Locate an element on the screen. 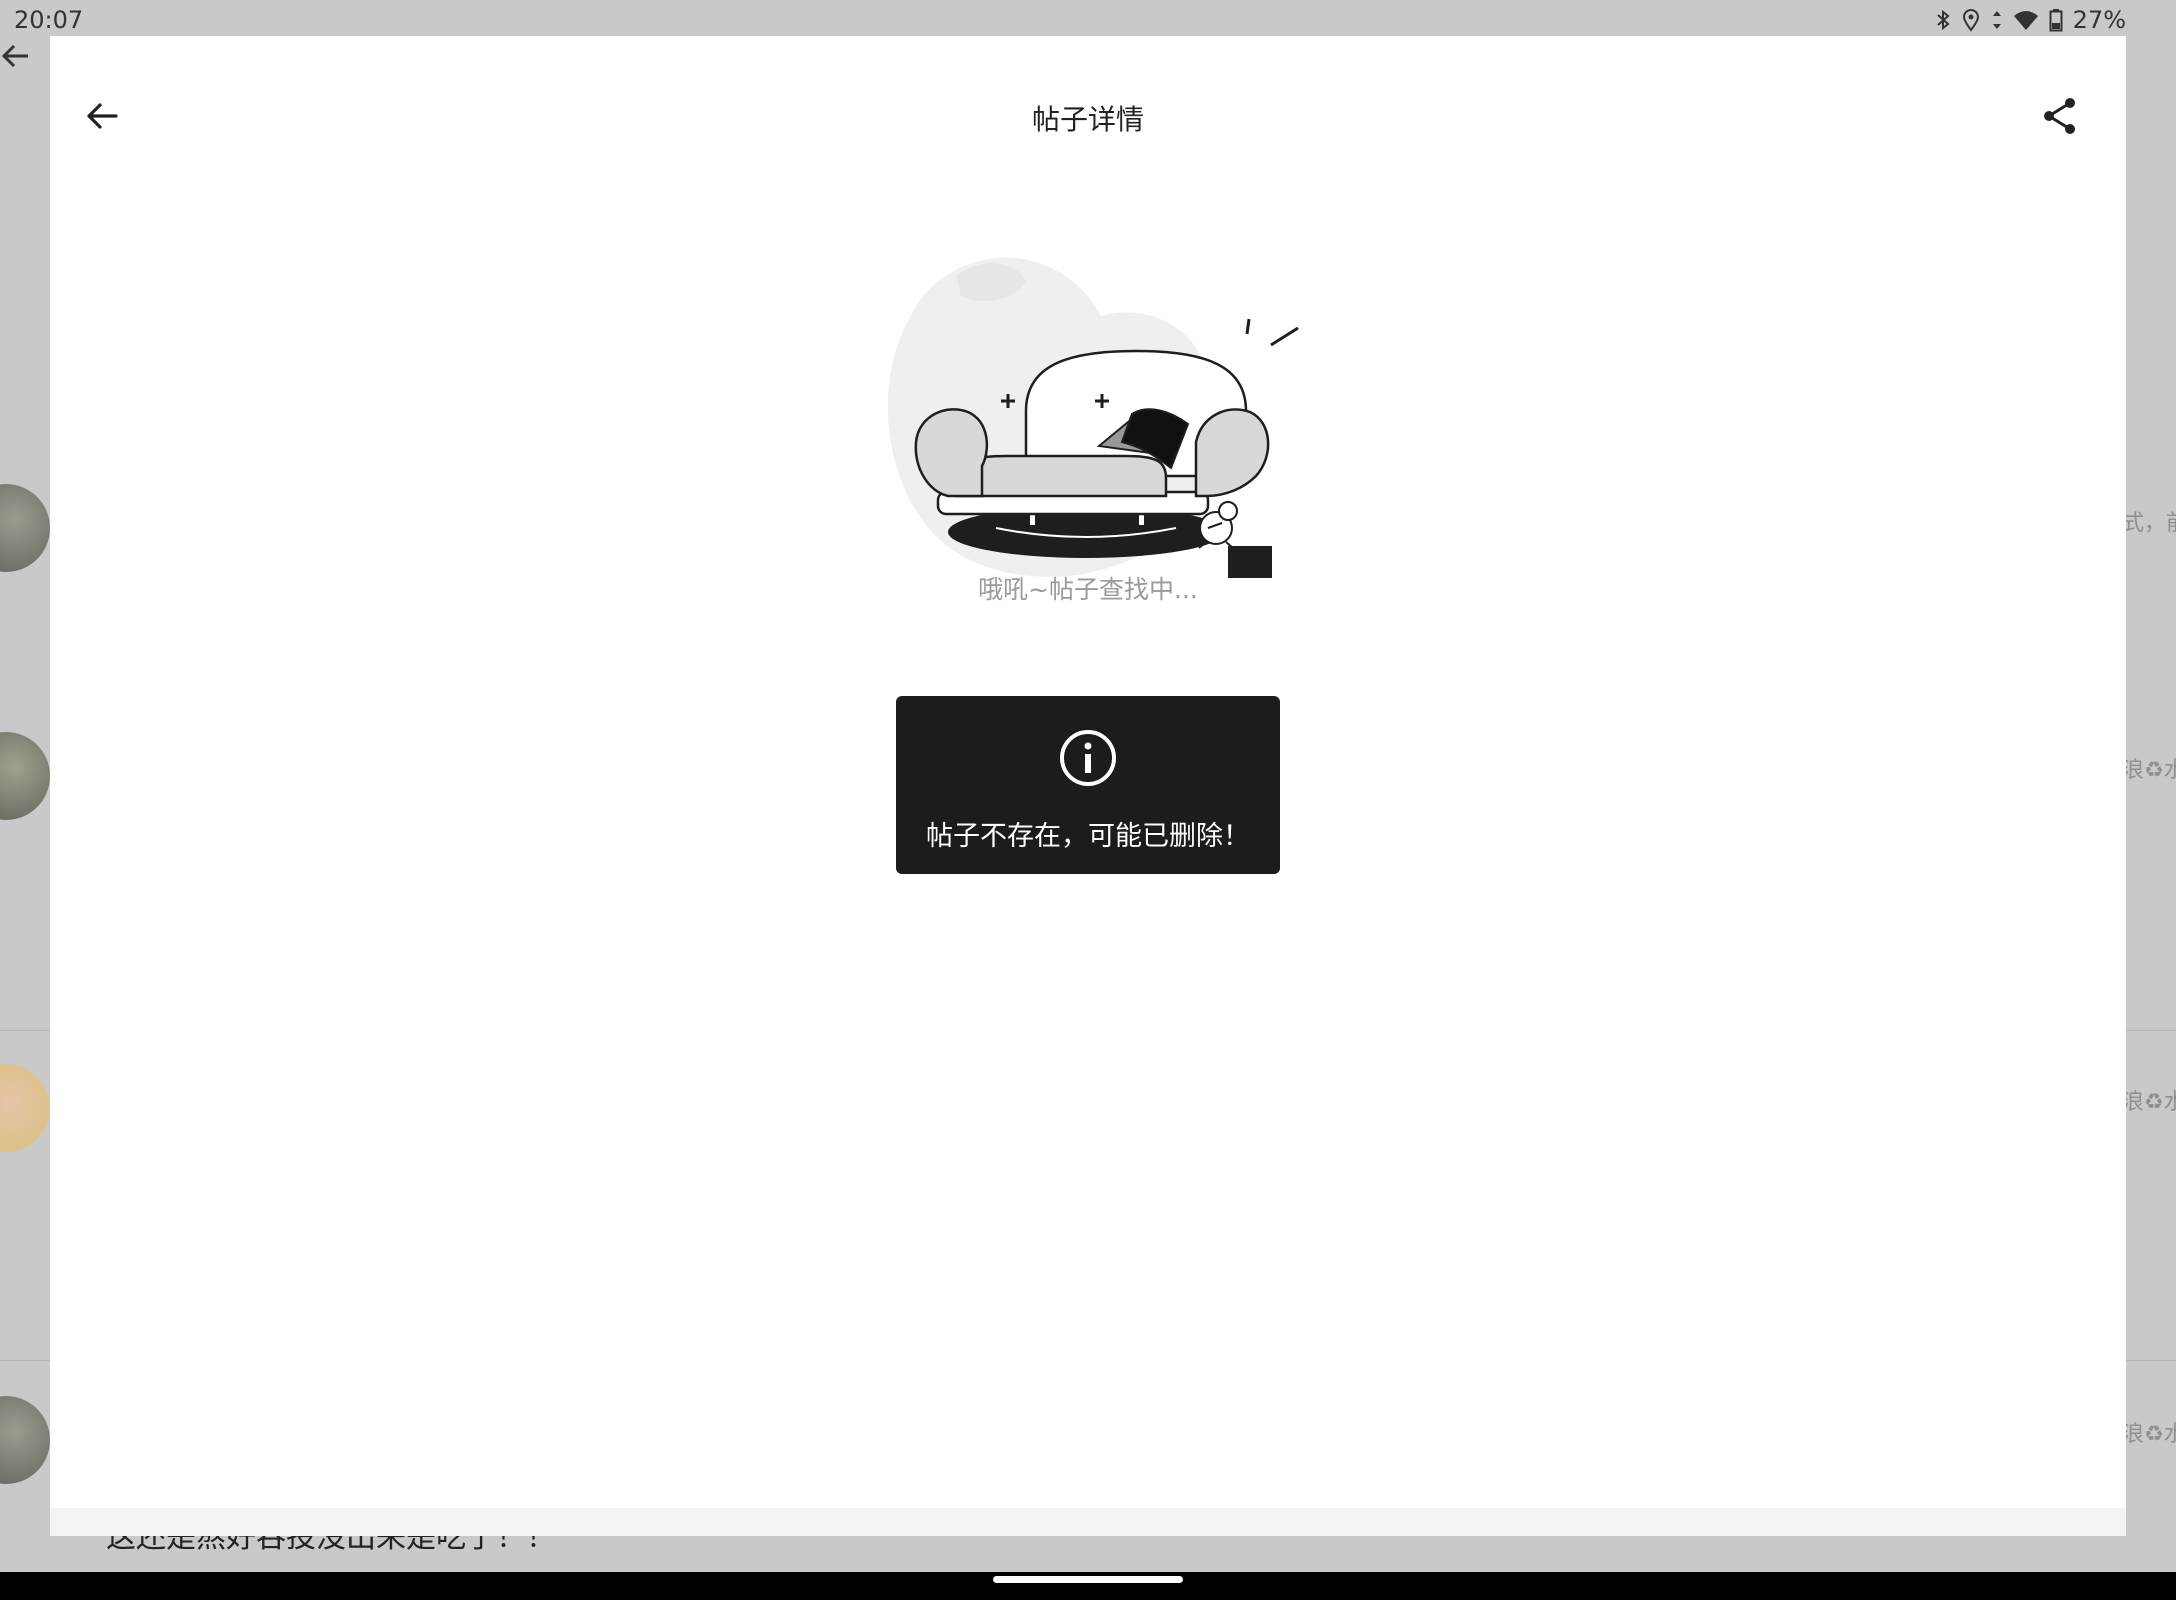 The width and height of the screenshot is (2176, 1600). page-title: 帖子详情 is located at coordinates (1087, 119).